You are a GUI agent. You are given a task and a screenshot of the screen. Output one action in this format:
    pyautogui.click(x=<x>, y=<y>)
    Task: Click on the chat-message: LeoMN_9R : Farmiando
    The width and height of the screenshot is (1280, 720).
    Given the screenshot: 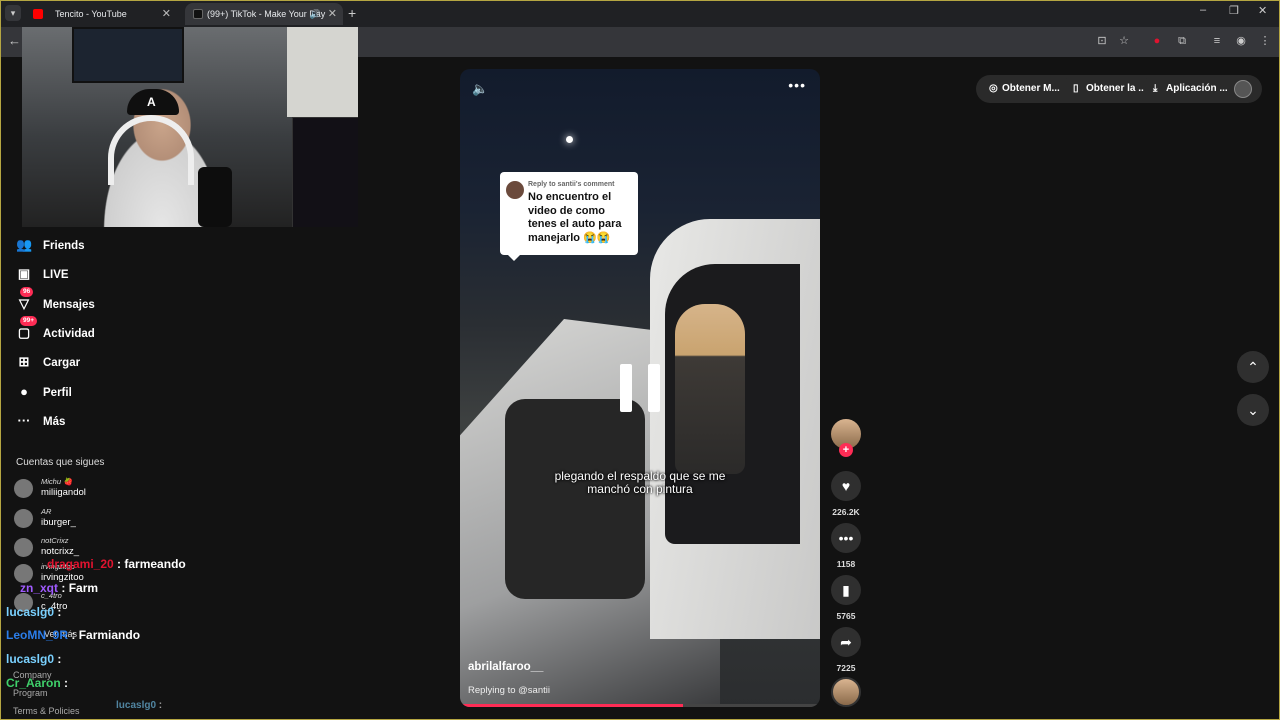 What is the action you would take?
    pyautogui.click(x=73, y=635)
    